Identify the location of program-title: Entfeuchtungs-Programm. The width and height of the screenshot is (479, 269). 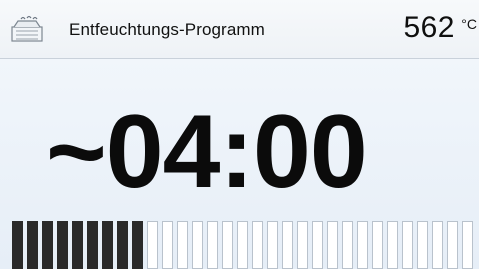
(167, 29).